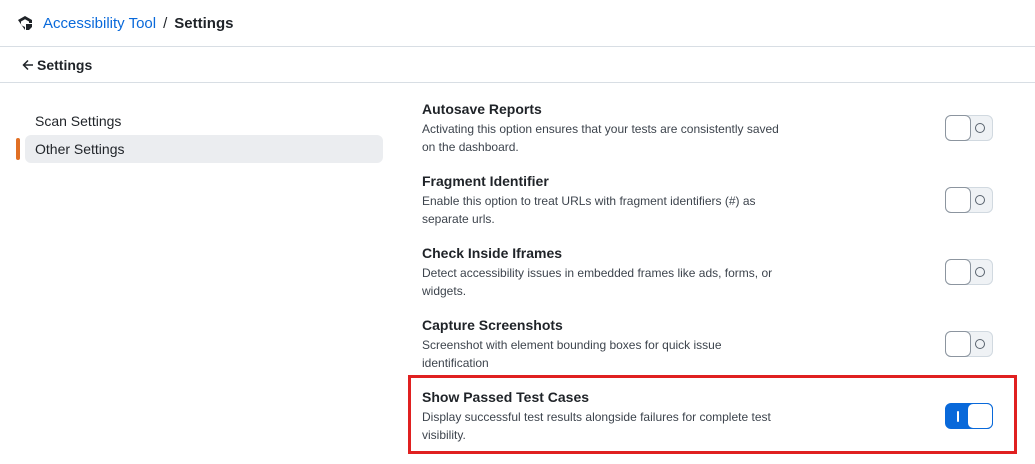  What do you see at coordinates (517, 23) in the screenshot?
I see `top-bar: Accessibility Tool / Settings` at bounding box center [517, 23].